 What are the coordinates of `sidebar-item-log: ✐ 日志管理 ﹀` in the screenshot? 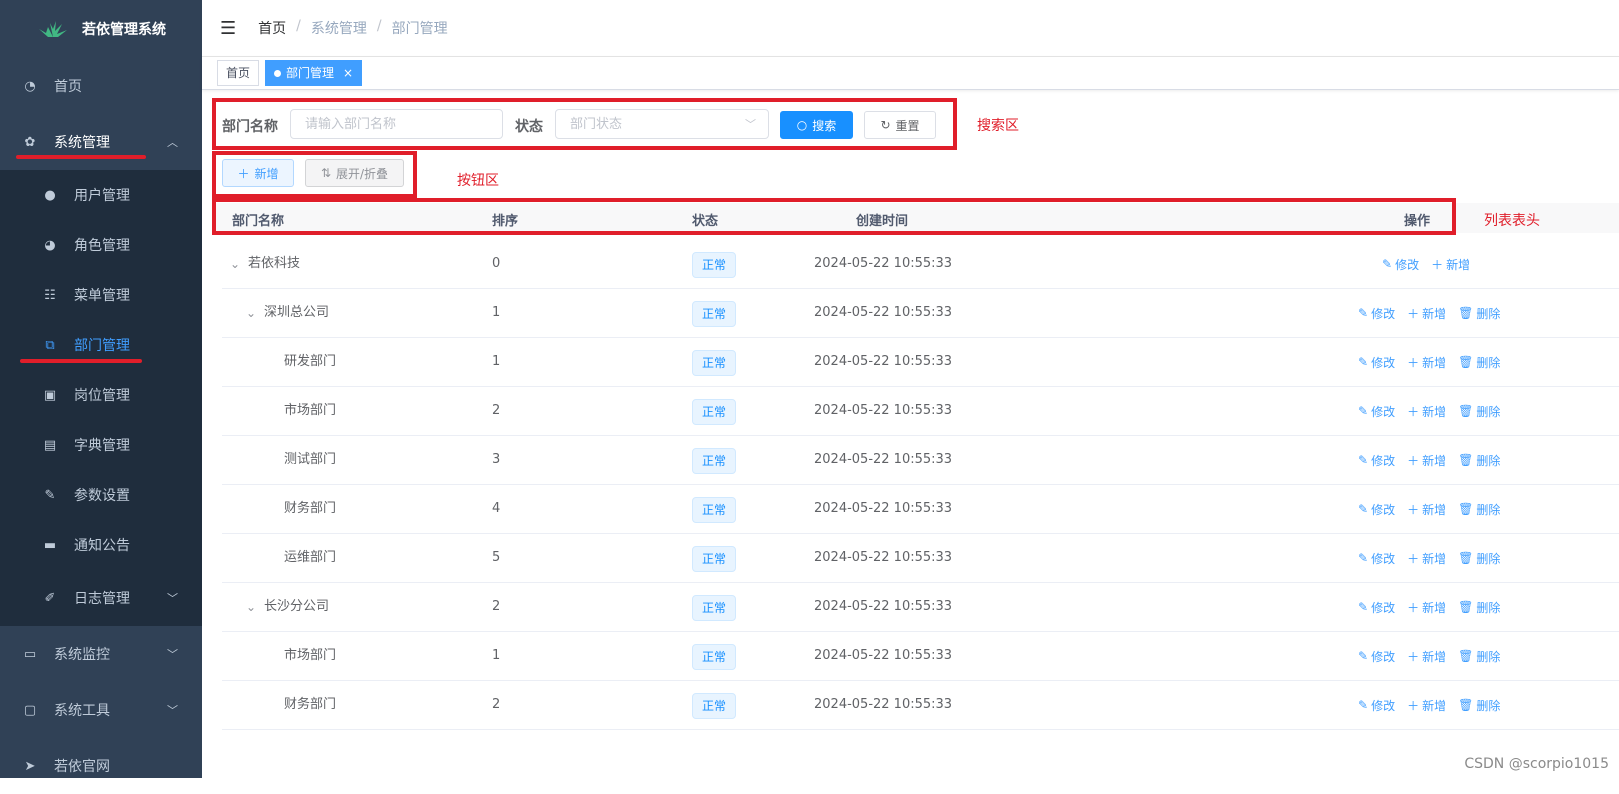 It's located at (101, 598).